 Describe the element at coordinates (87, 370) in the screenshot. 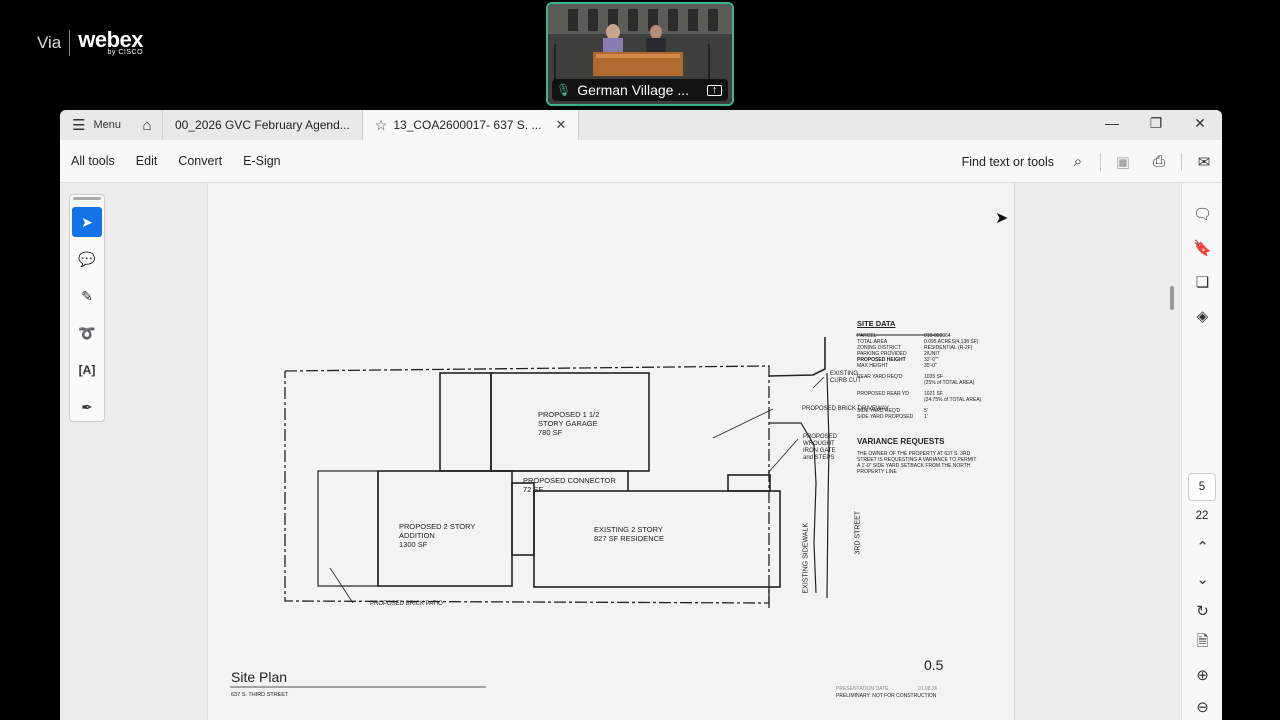

I see `add-text-icon: [A]` at that location.